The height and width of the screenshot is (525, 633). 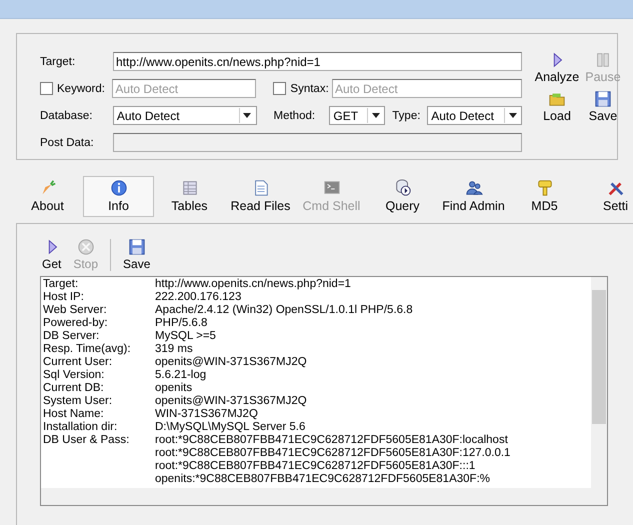 What do you see at coordinates (74, 388) in the screenshot?
I see `info-label: Current DB:` at bounding box center [74, 388].